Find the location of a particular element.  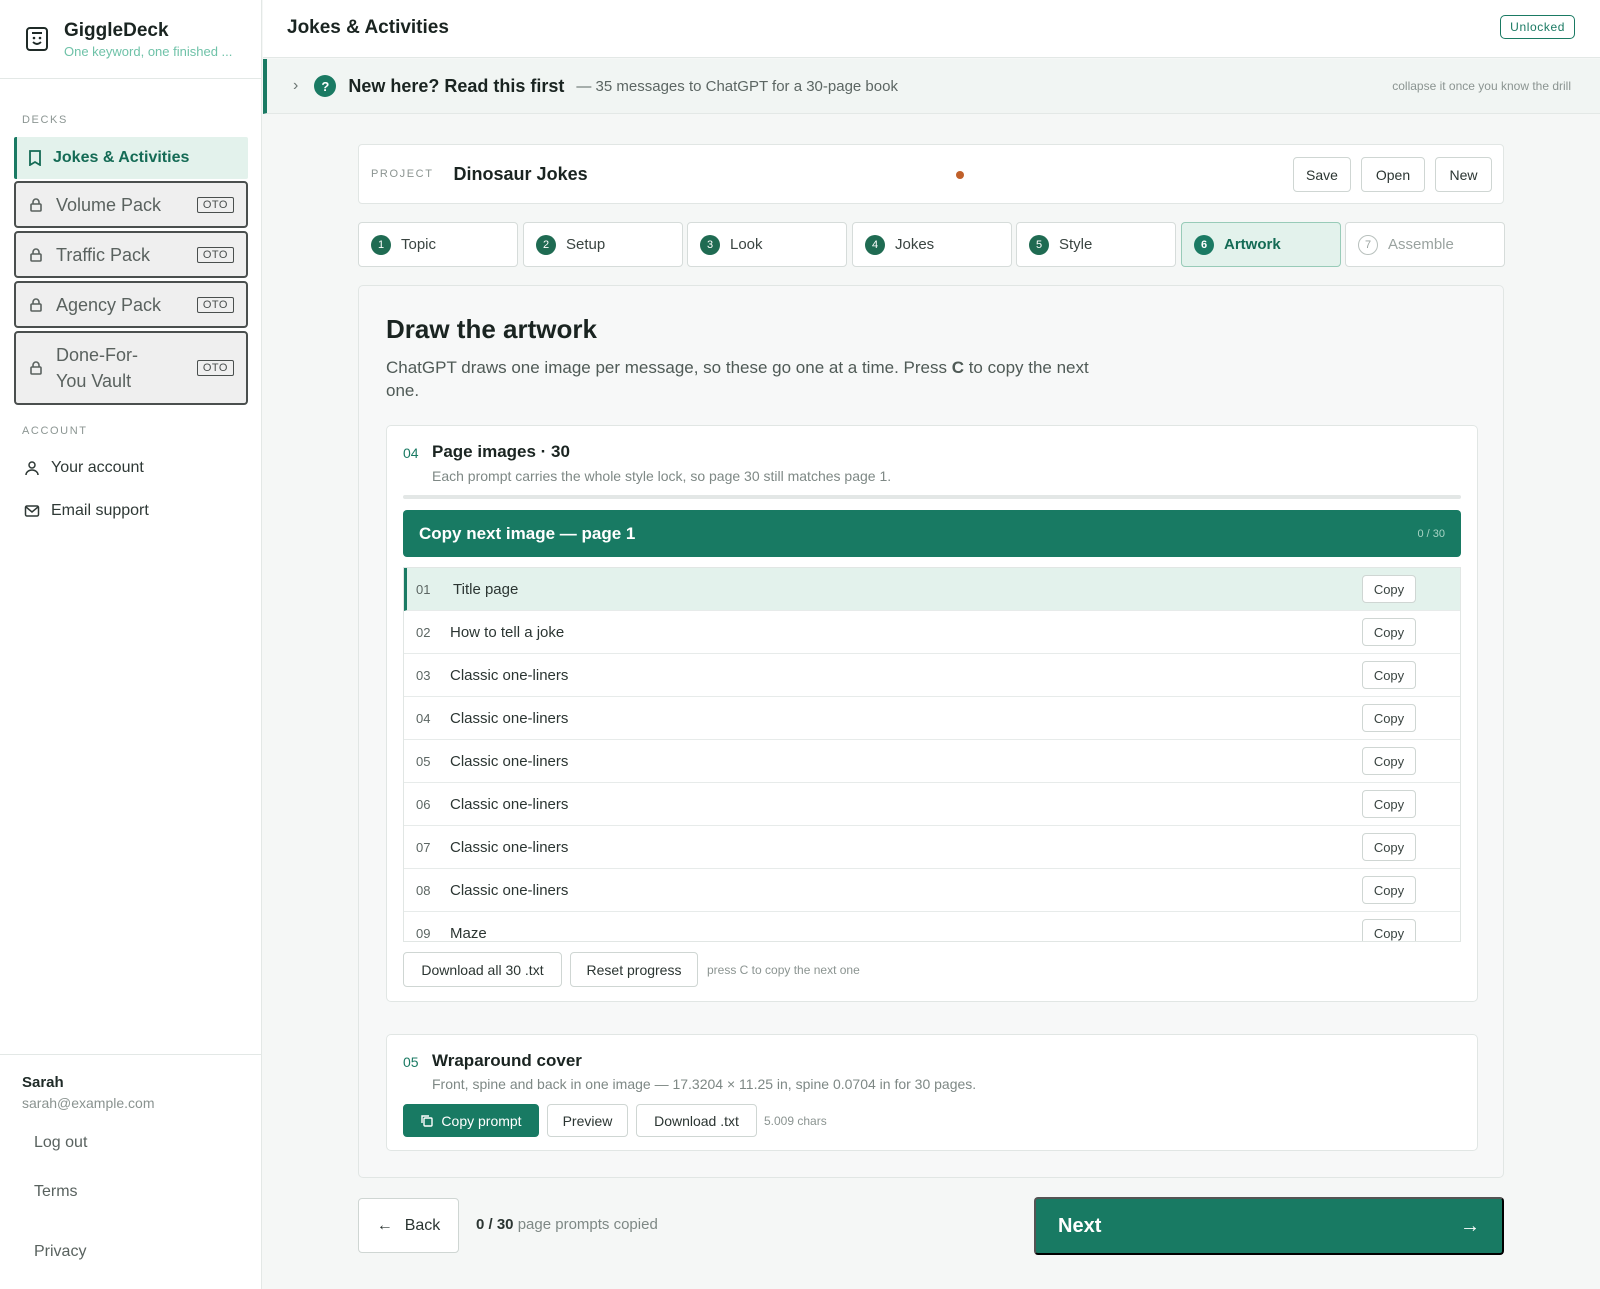

copy-next-image-button: Copy next image — page 1 0 / 30 is located at coordinates (932, 533).